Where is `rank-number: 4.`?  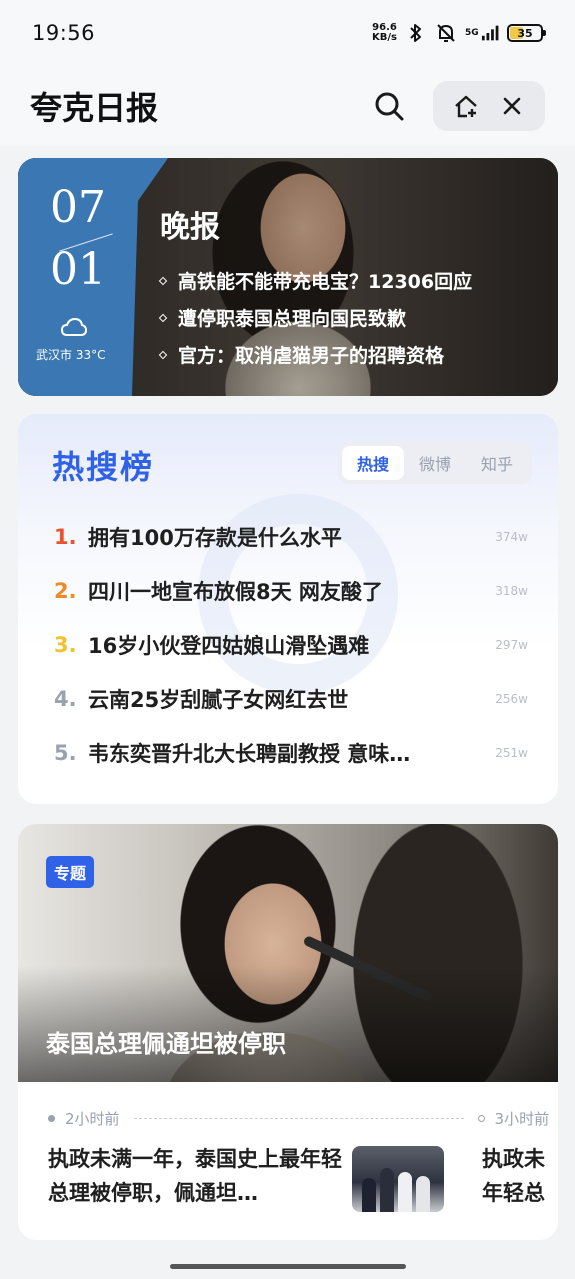
rank-number: 4. is located at coordinates (65, 699).